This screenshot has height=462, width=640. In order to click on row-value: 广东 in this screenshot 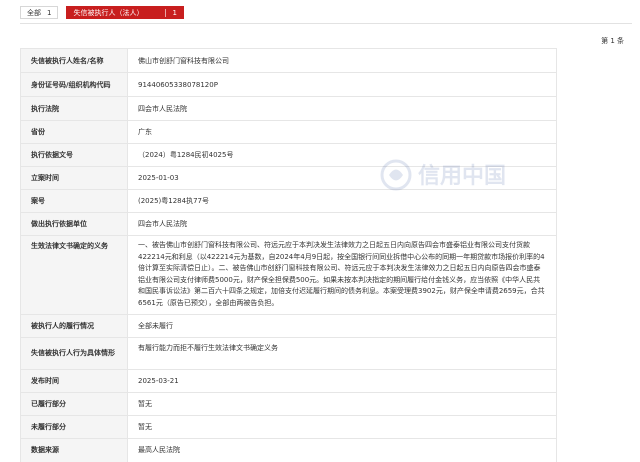, I will do `click(342, 132)`.